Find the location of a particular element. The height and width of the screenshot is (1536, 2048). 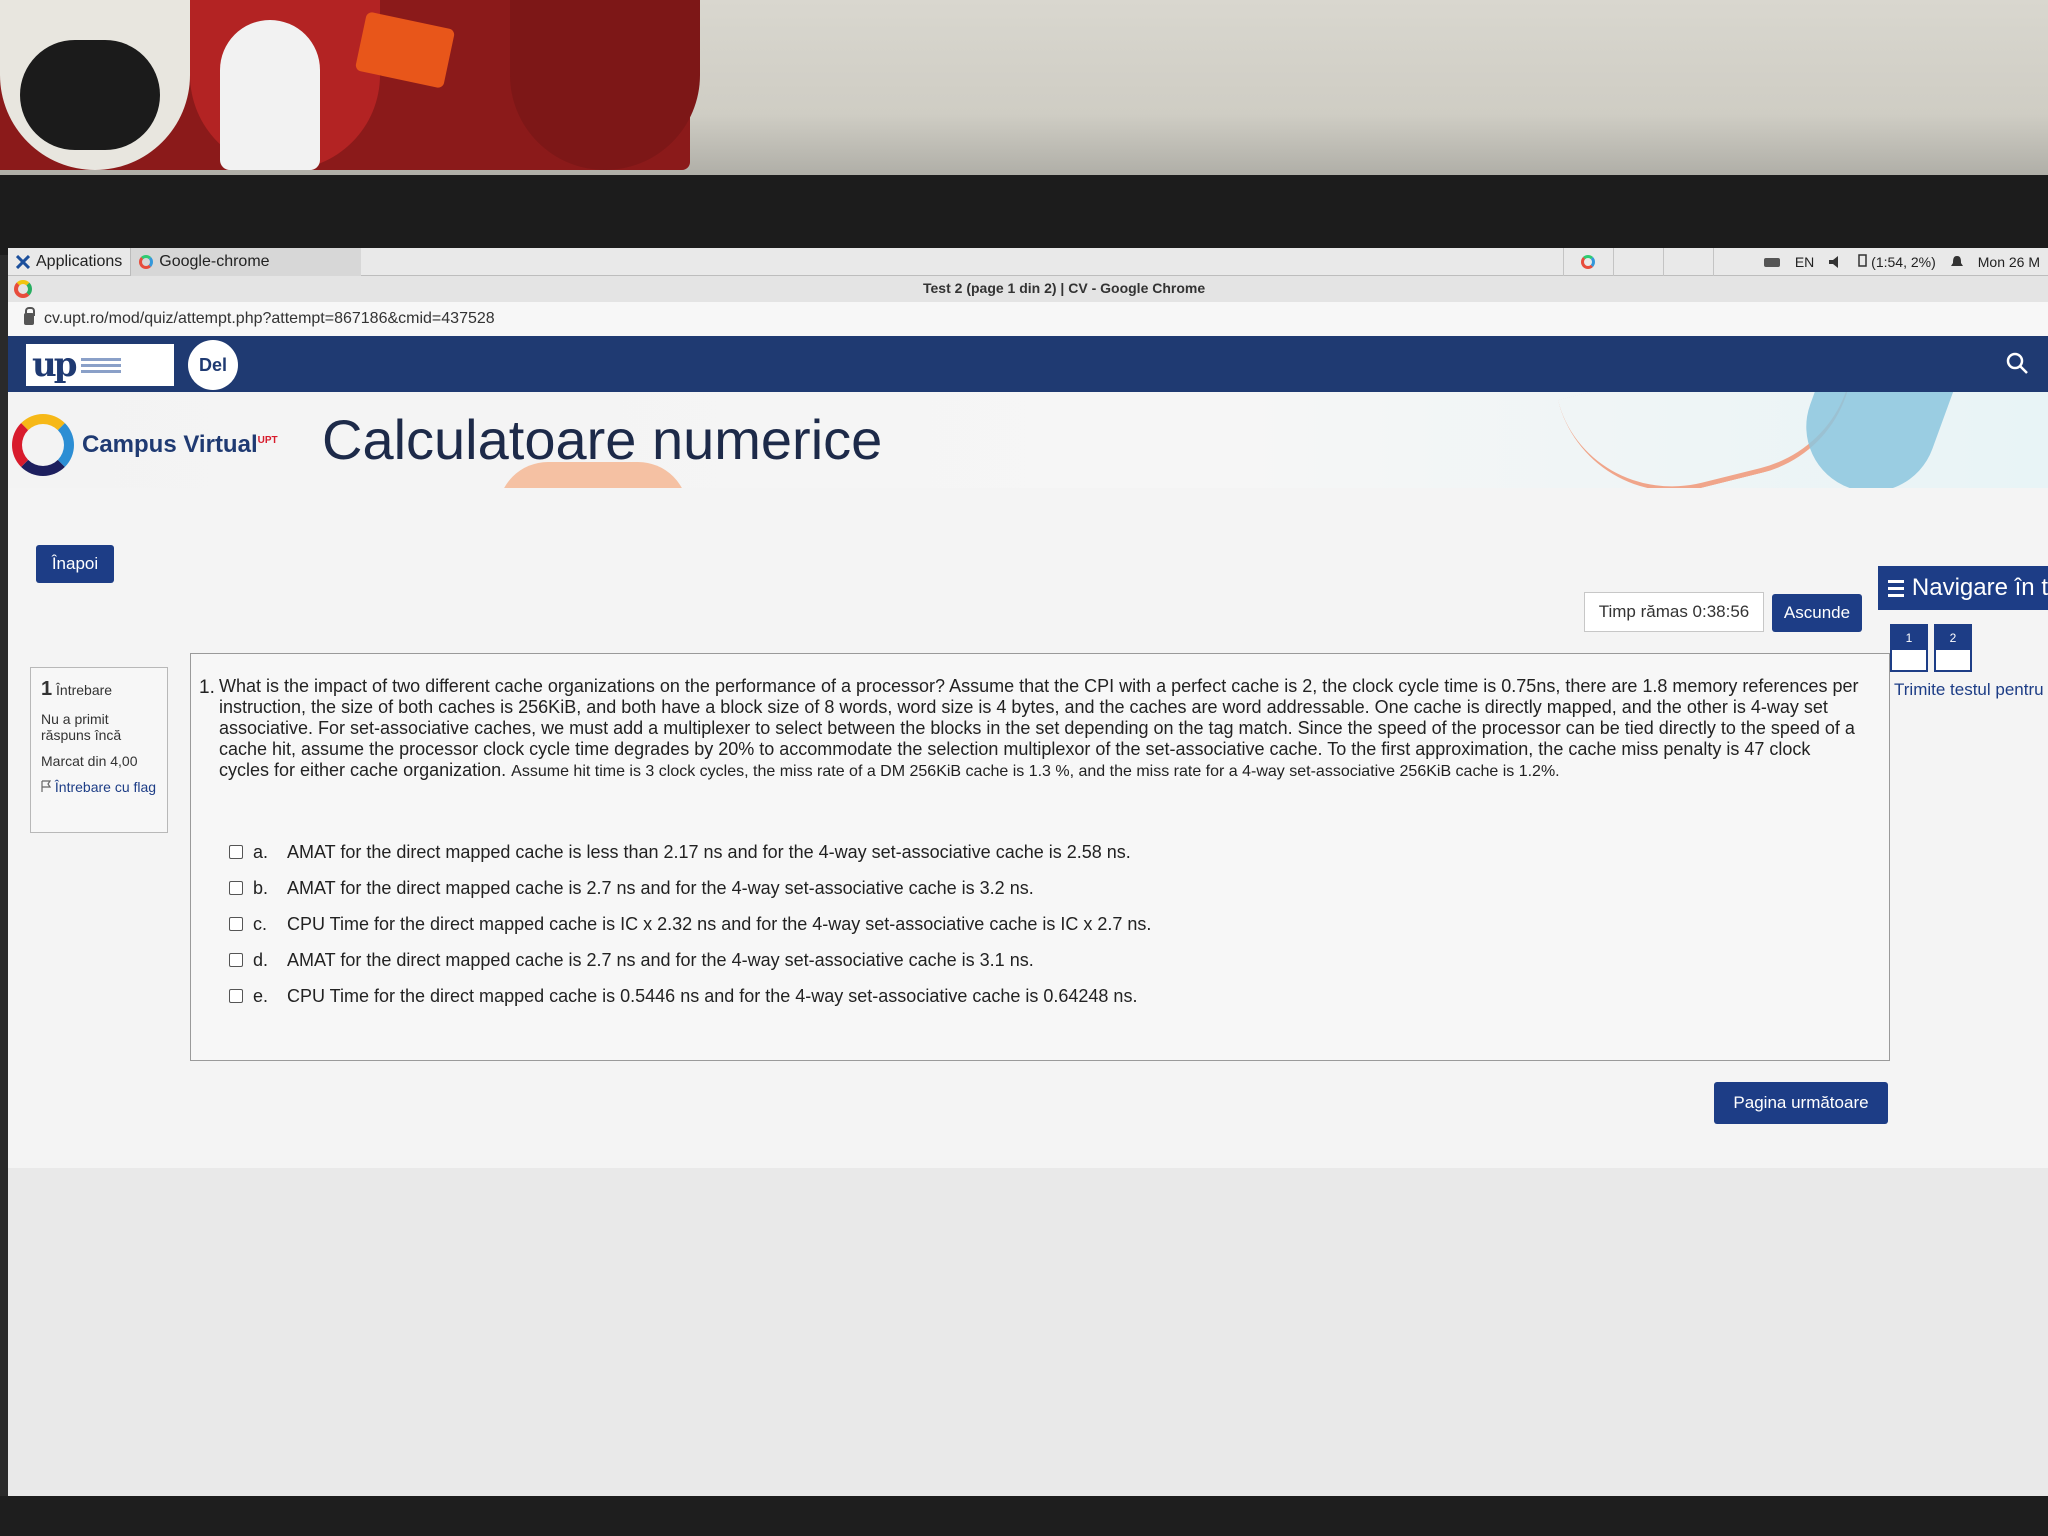

back-button: Înapoi is located at coordinates (75, 564).